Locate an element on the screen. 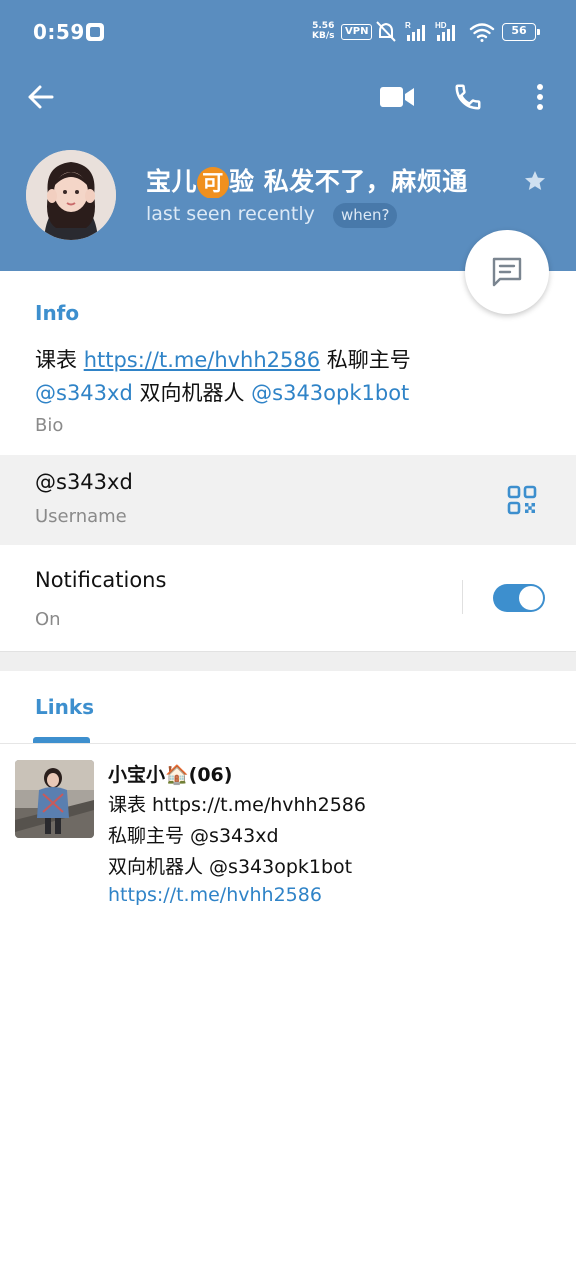 The width and height of the screenshot is (576, 1280). notifications-title: Notifications is located at coordinates (101, 580).